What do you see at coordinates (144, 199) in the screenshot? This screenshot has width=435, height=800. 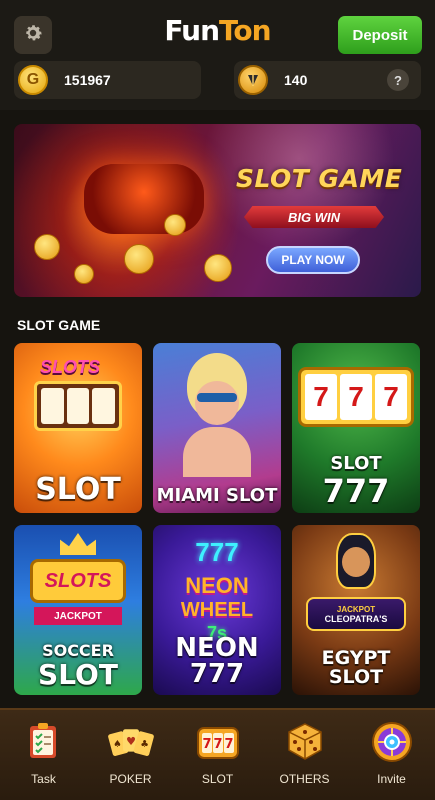 I see `slot-machine-illustration` at bounding box center [144, 199].